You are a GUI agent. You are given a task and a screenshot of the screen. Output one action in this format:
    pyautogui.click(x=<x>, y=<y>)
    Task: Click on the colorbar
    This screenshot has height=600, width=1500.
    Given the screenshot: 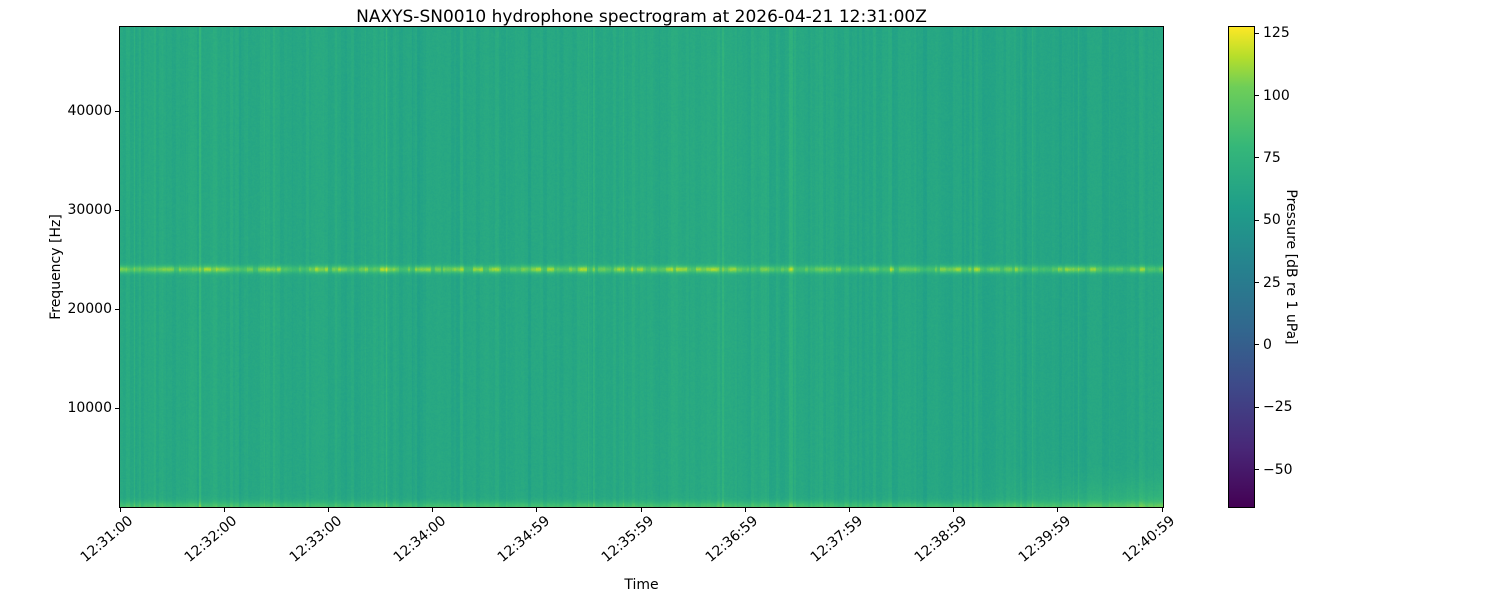 What is the action you would take?
    pyautogui.click(x=1241, y=267)
    